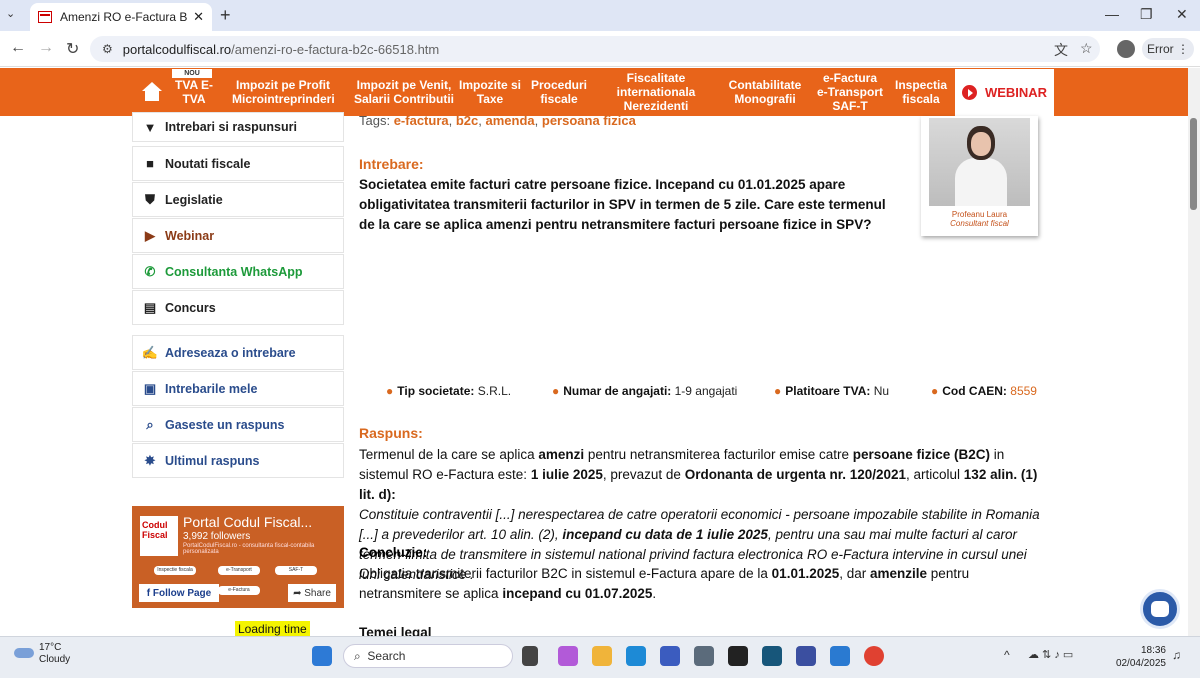 This screenshot has height=678, width=1200. Describe the element at coordinates (1176, 655) in the screenshot. I see `notification-bell-icon: ♫` at that location.